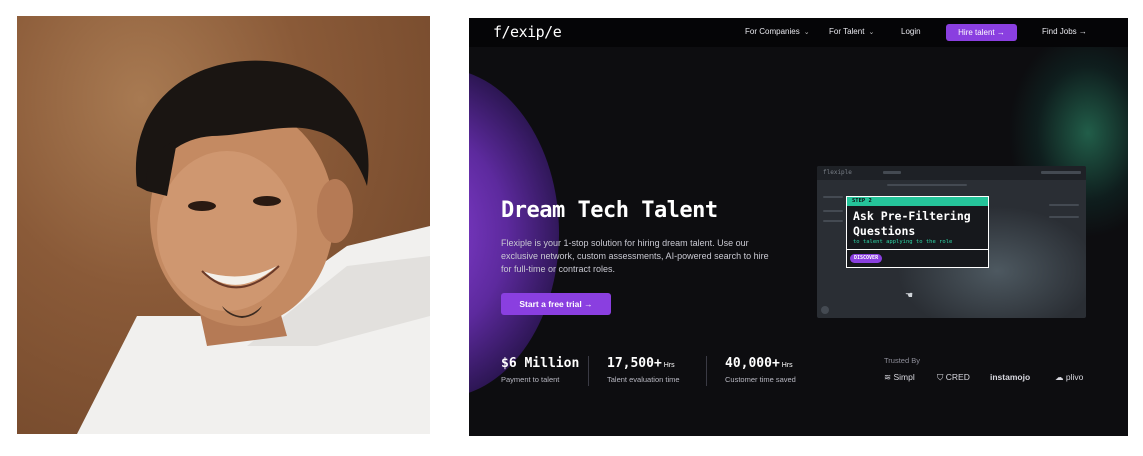 The image size is (1143, 456). Describe the element at coordinates (866, 258) in the screenshot. I see `discover-badge: DISCOVER` at that location.